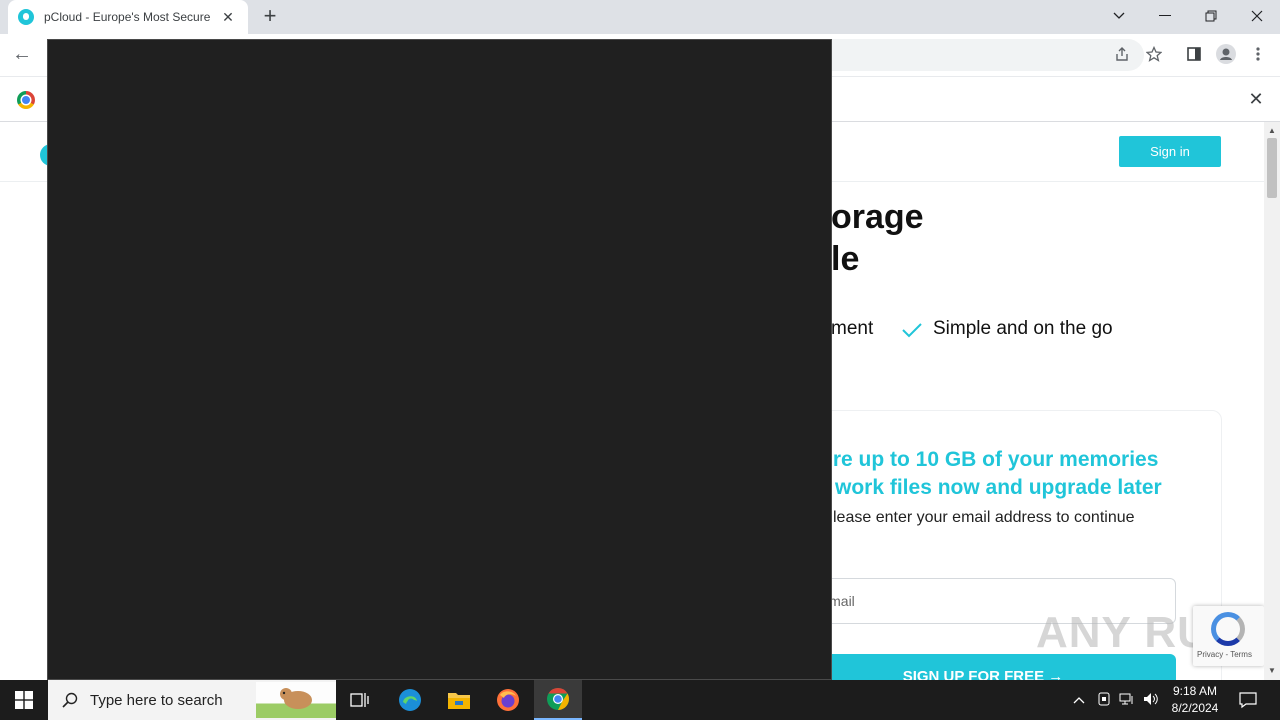 Image resolution: width=1280 pixels, height=720 pixels. What do you see at coordinates (1151, 700) in the screenshot?
I see `volume-icon` at bounding box center [1151, 700].